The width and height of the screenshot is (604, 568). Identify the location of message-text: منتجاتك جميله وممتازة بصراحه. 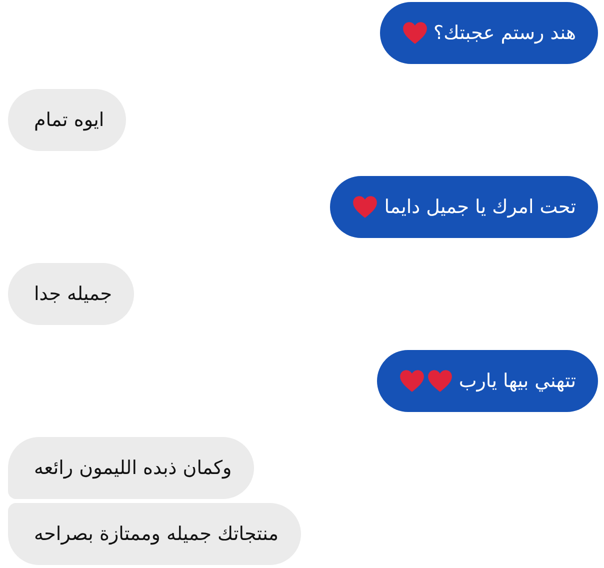
(156, 534).